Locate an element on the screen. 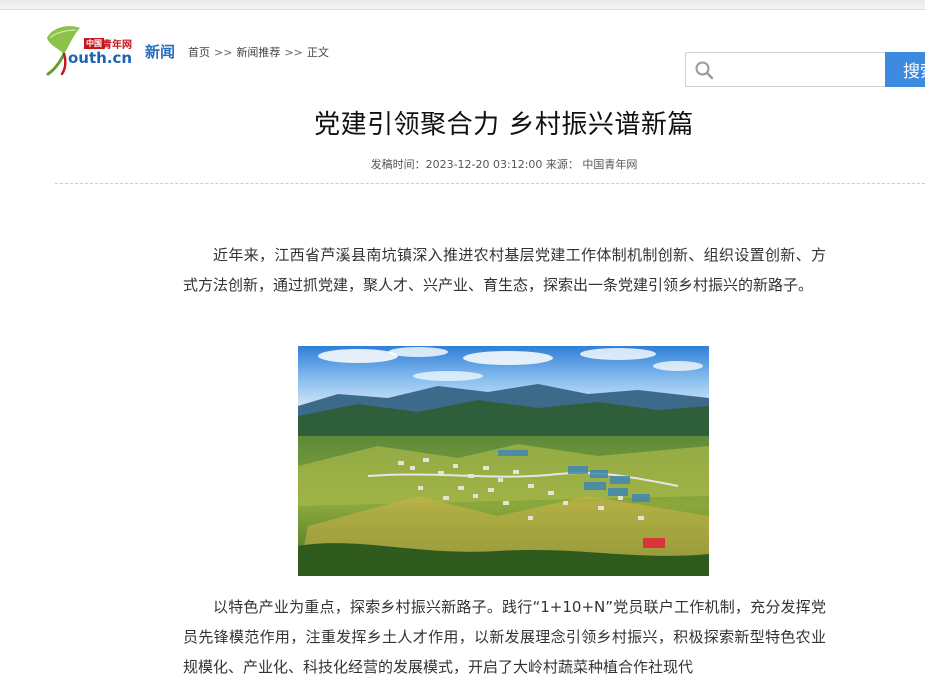 The height and width of the screenshot is (687, 925). channel-name: 新闻 is located at coordinates (160, 51).